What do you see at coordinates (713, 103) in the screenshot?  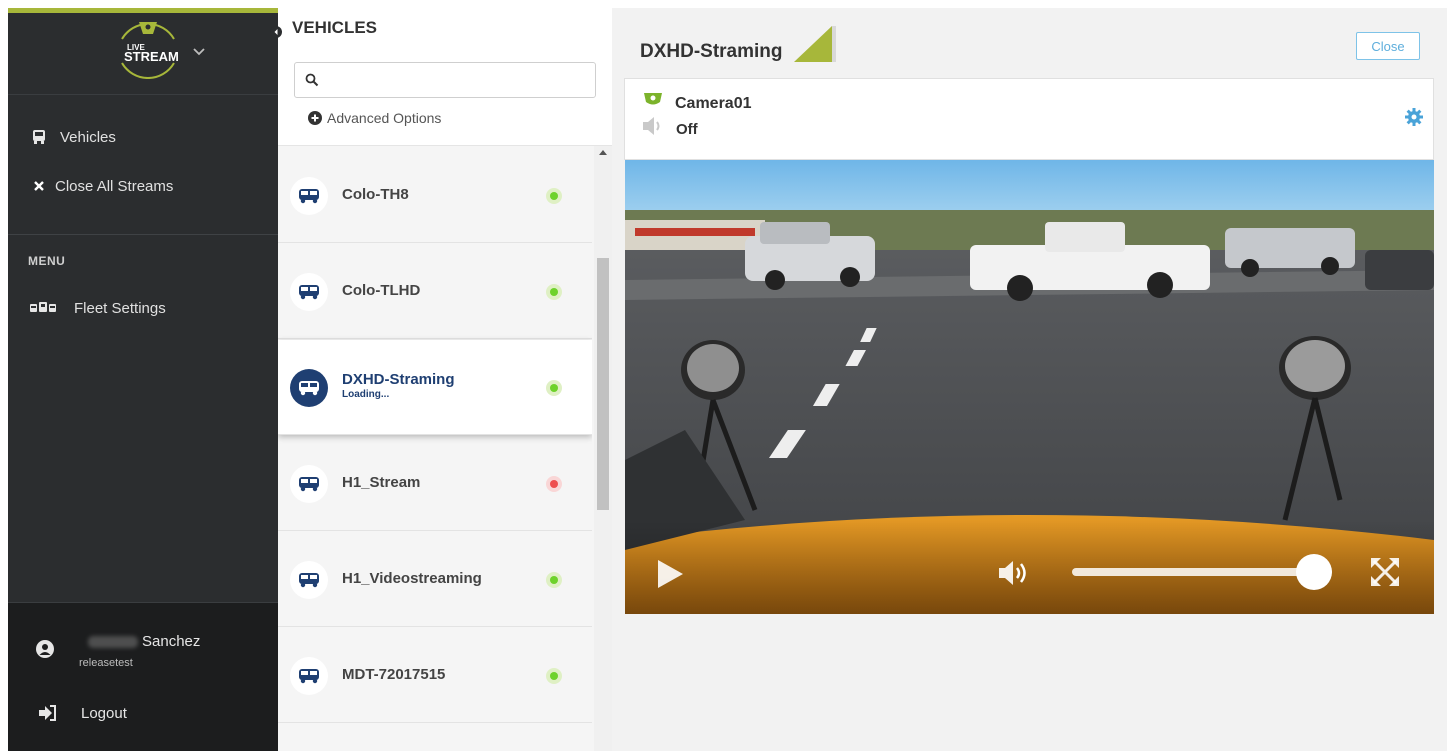 I see `camera-name: Camera01` at bounding box center [713, 103].